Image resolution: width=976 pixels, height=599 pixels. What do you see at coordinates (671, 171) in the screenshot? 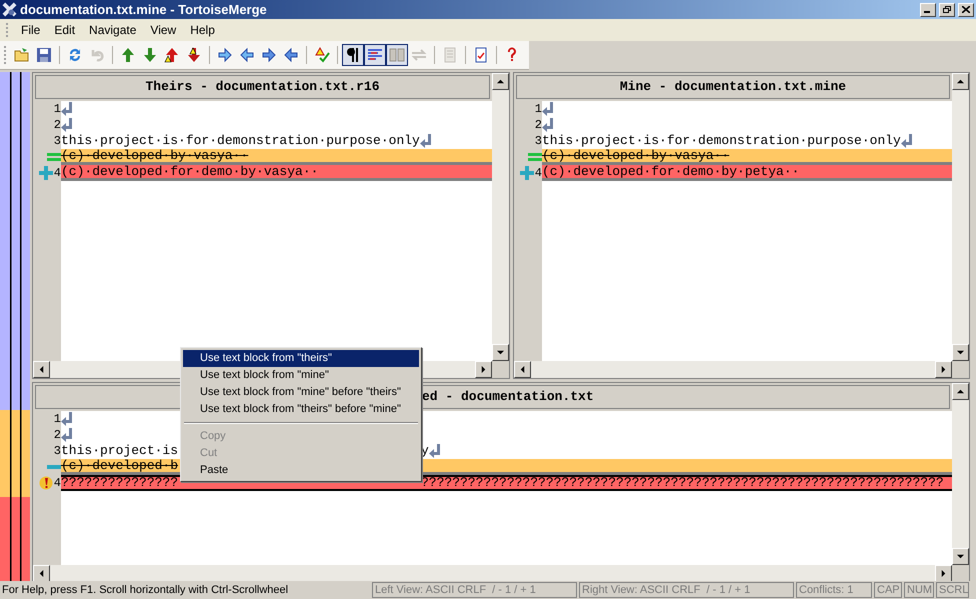
I see `code-line: (c)·developed·for·demo·by·petya··` at bounding box center [671, 171].